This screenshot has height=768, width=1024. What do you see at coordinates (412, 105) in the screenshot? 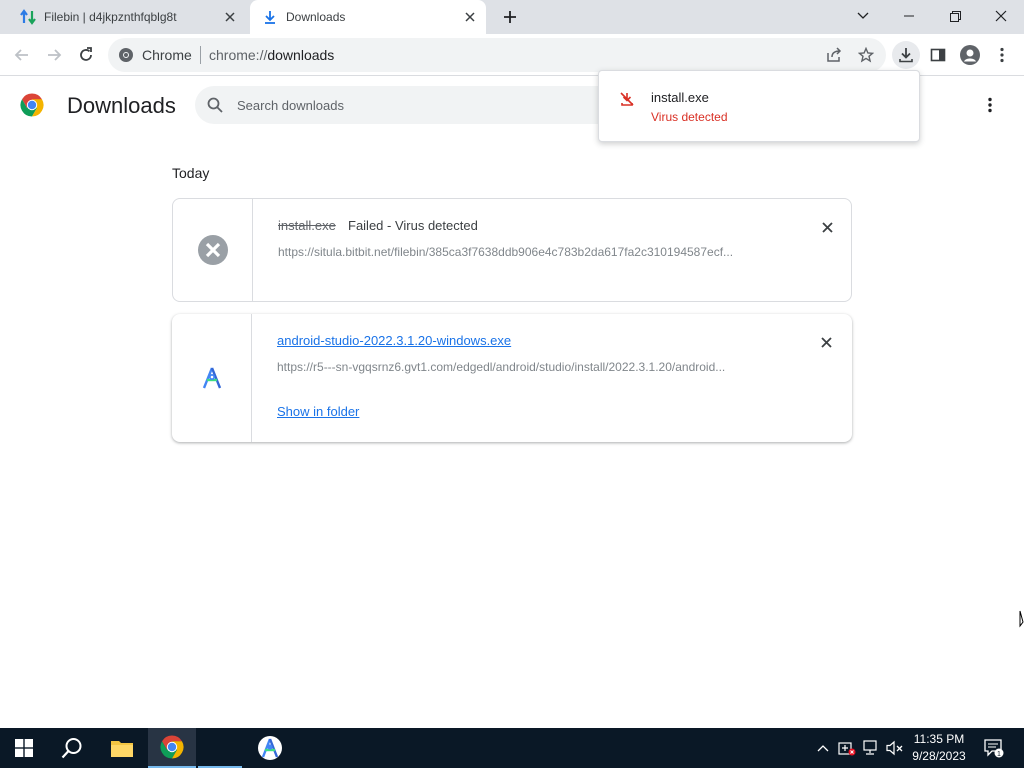
I see `search-input` at bounding box center [412, 105].